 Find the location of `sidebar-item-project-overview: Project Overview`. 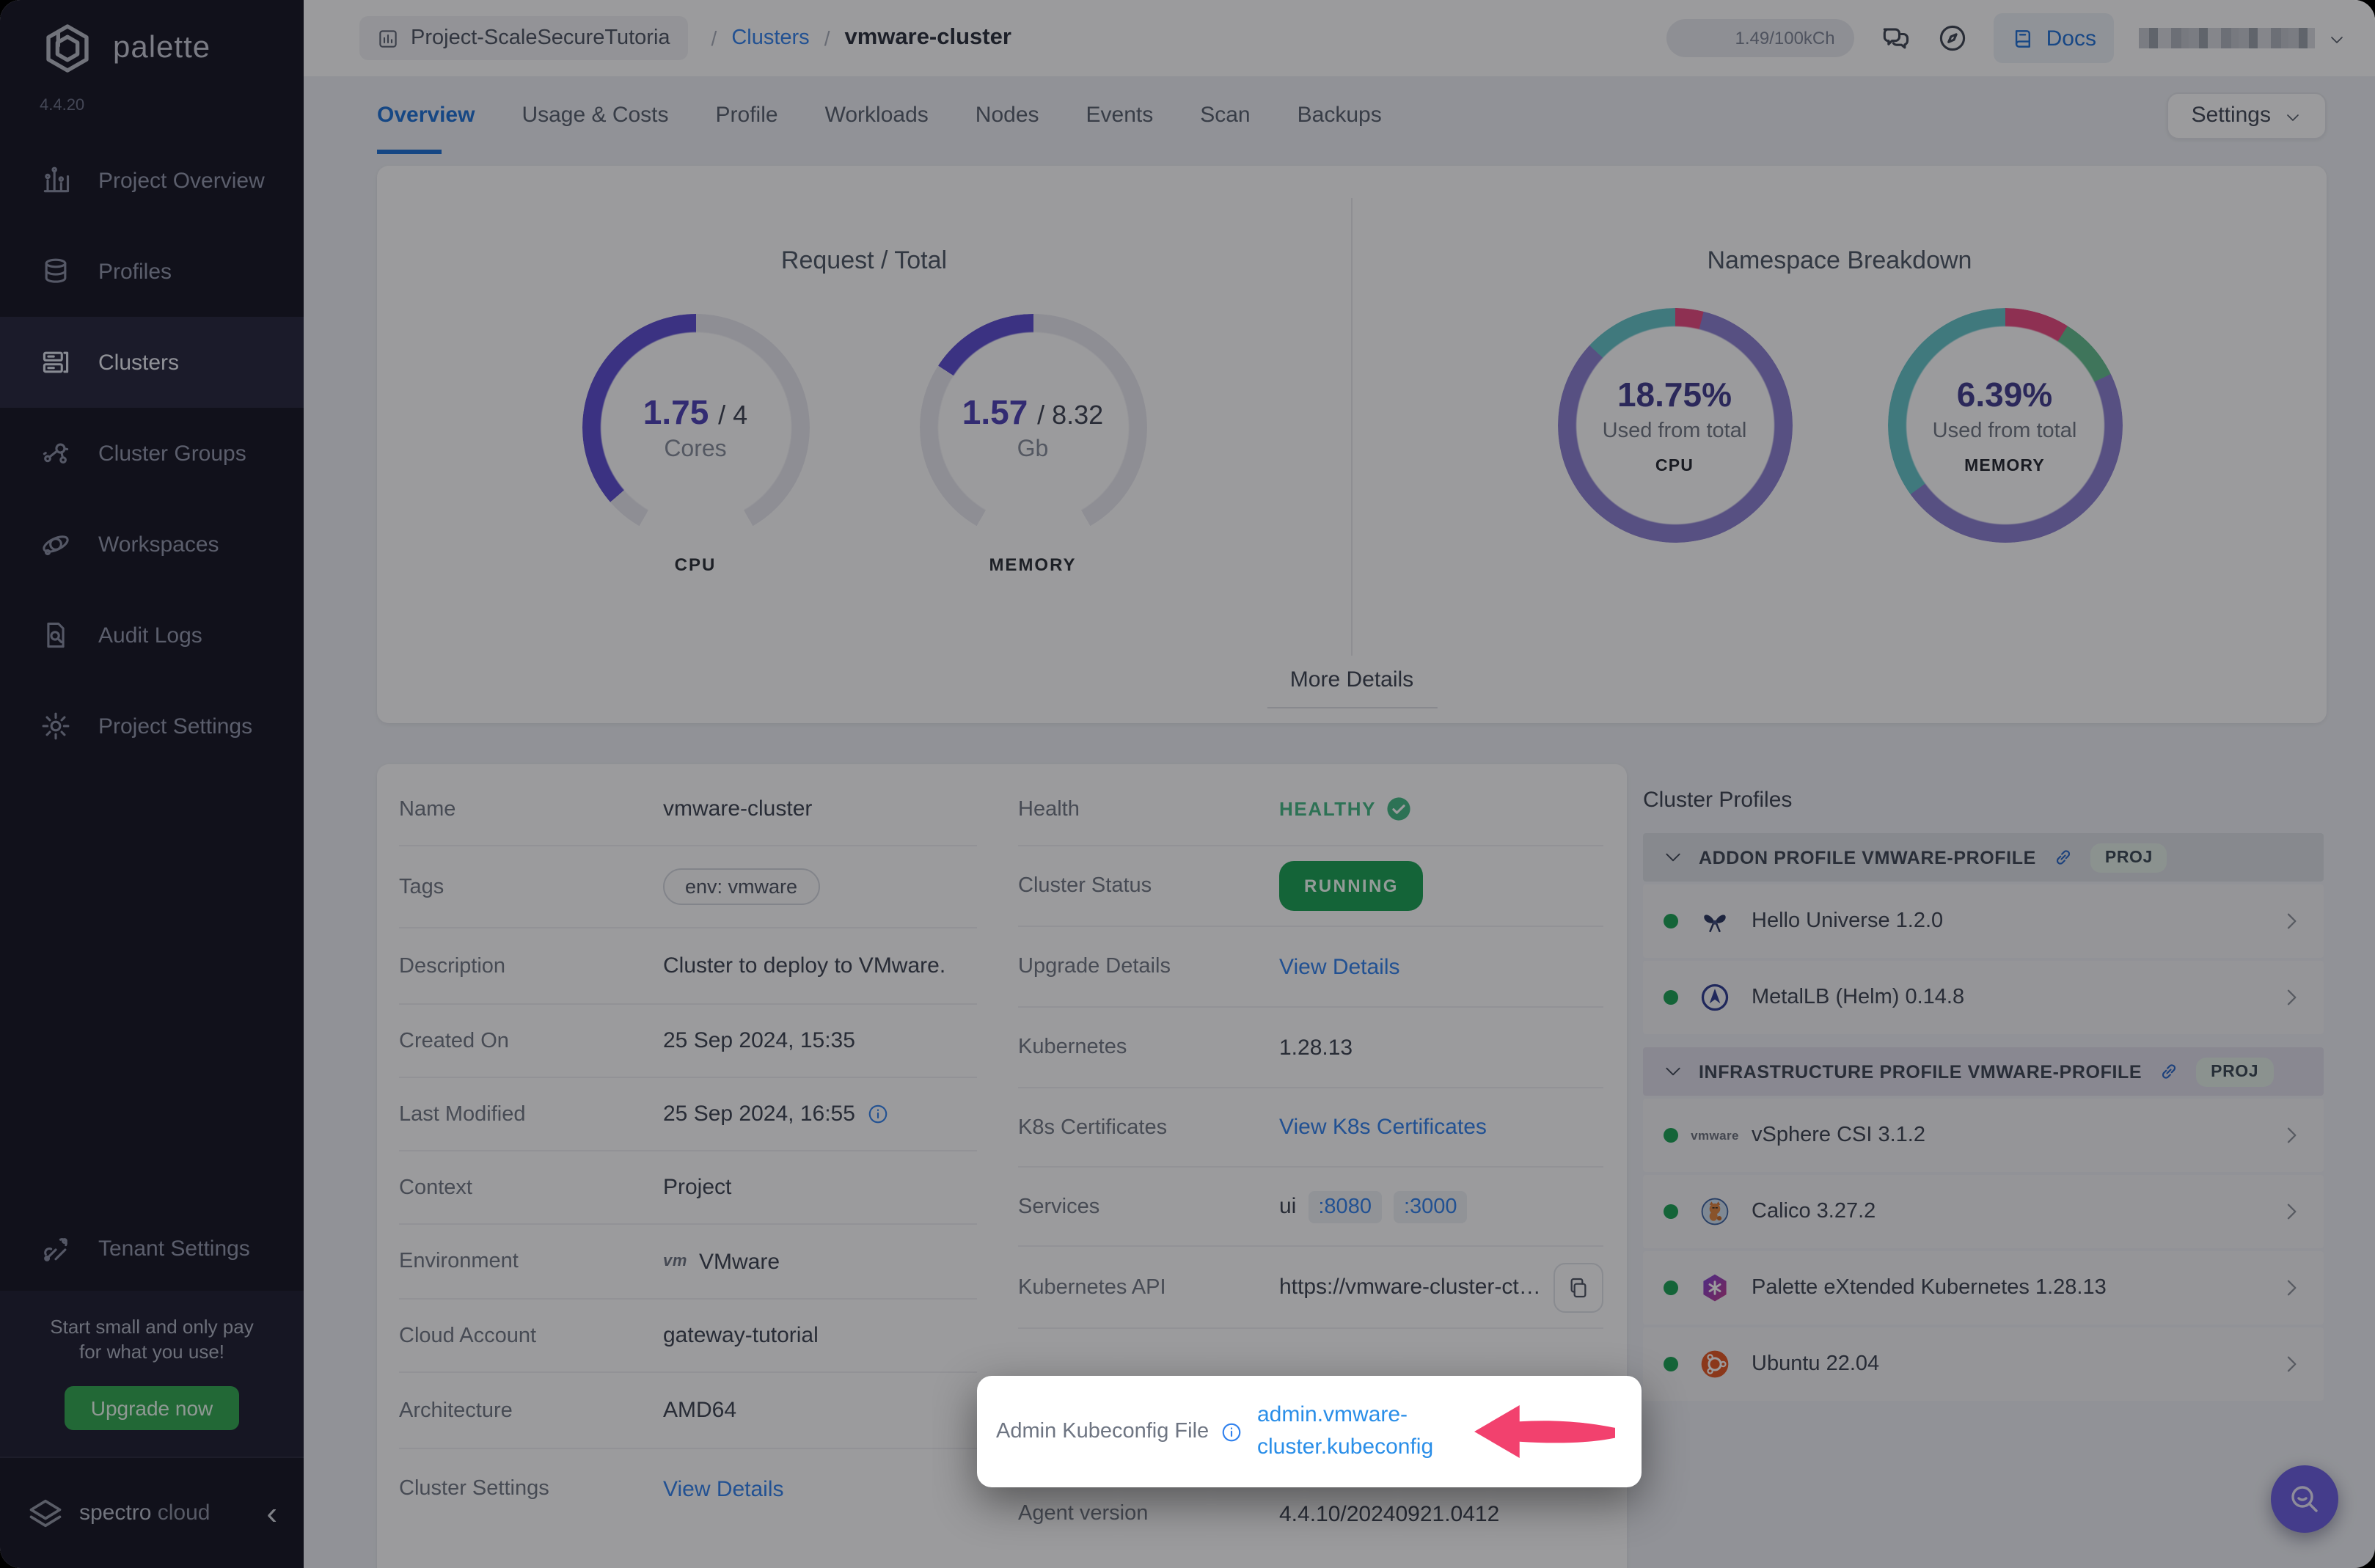

sidebar-item-project-overview: Project Overview is located at coordinates (152, 180).